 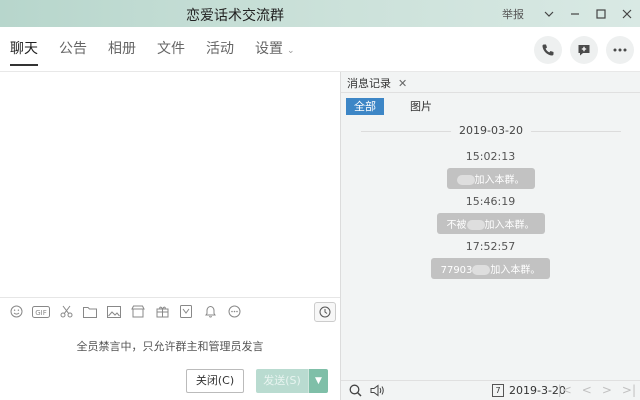 What do you see at coordinates (627, 13) in the screenshot?
I see `close-icon` at bounding box center [627, 13].